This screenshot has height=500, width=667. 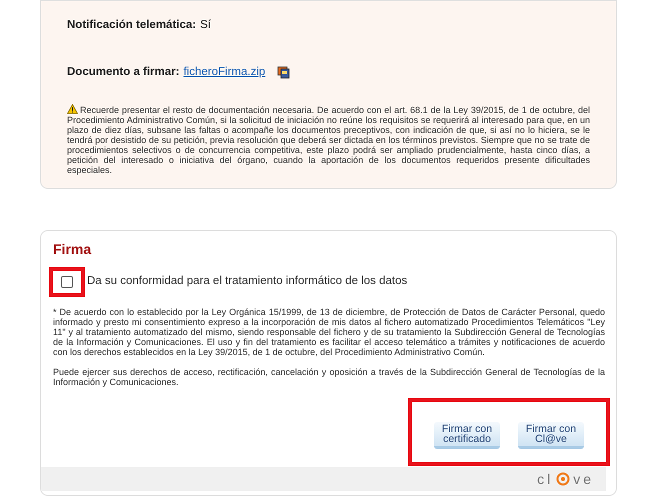 I want to click on logo-text: cl, so click(x=545, y=479).